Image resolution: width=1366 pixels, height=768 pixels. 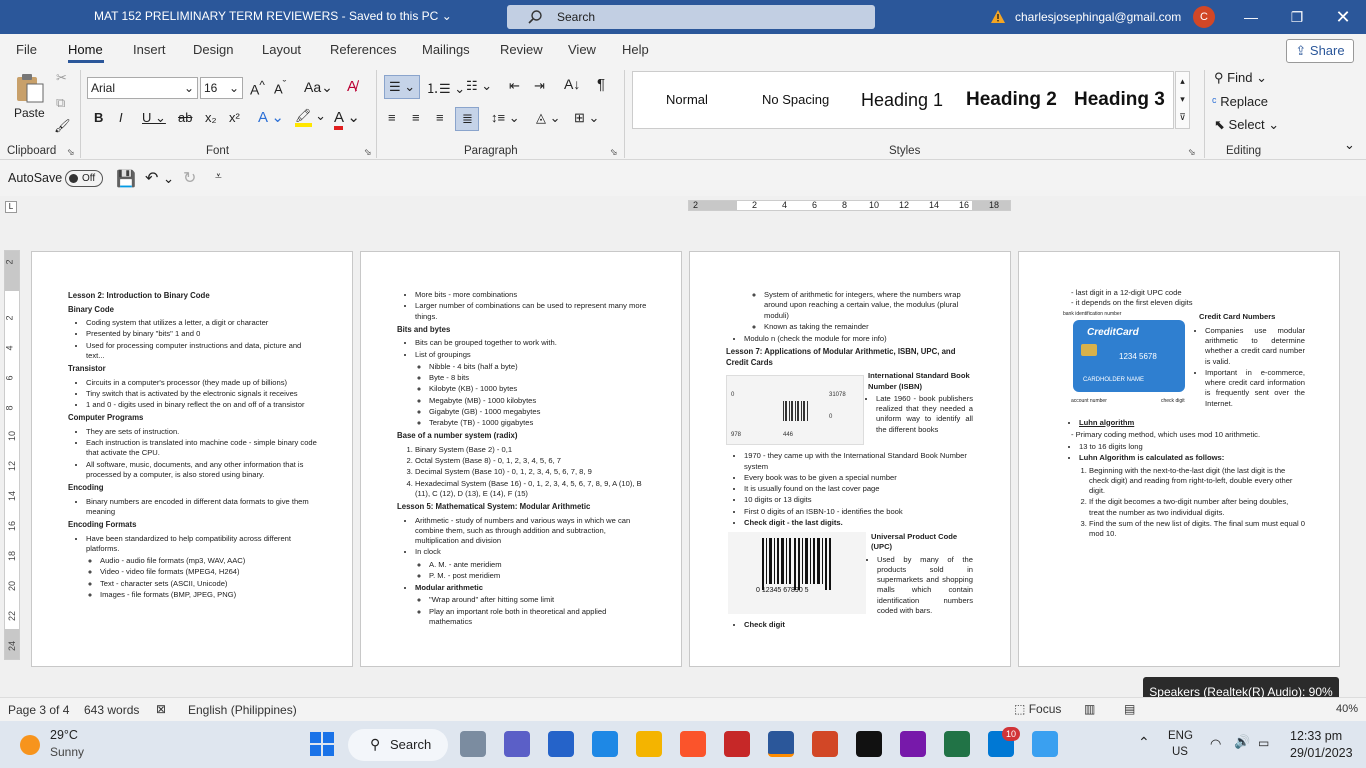 What do you see at coordinates (849, 205) in the screenshot?
I see `horizontal-ruler: 2 2 4 6 8 10 12 14 16 18` at bounding box center [849, 205].